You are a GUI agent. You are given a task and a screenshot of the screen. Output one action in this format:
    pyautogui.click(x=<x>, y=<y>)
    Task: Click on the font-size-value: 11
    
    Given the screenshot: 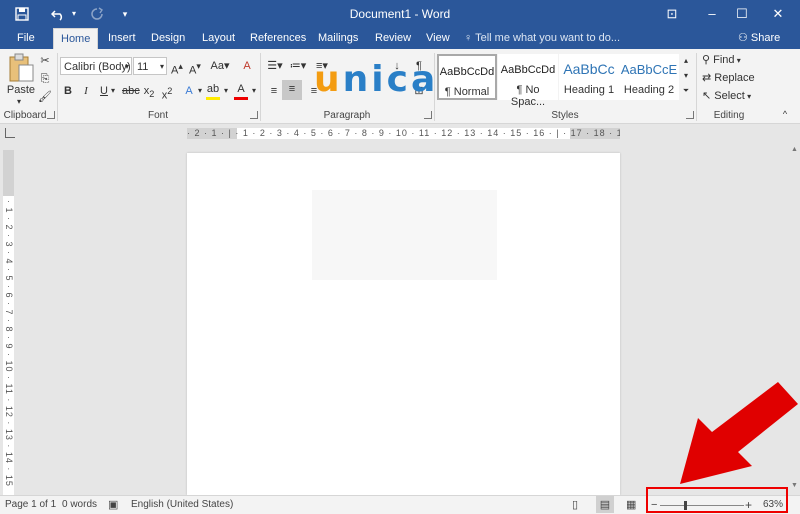 What is the action you would take?
    pyautogui.click(x=143, y=67)
    